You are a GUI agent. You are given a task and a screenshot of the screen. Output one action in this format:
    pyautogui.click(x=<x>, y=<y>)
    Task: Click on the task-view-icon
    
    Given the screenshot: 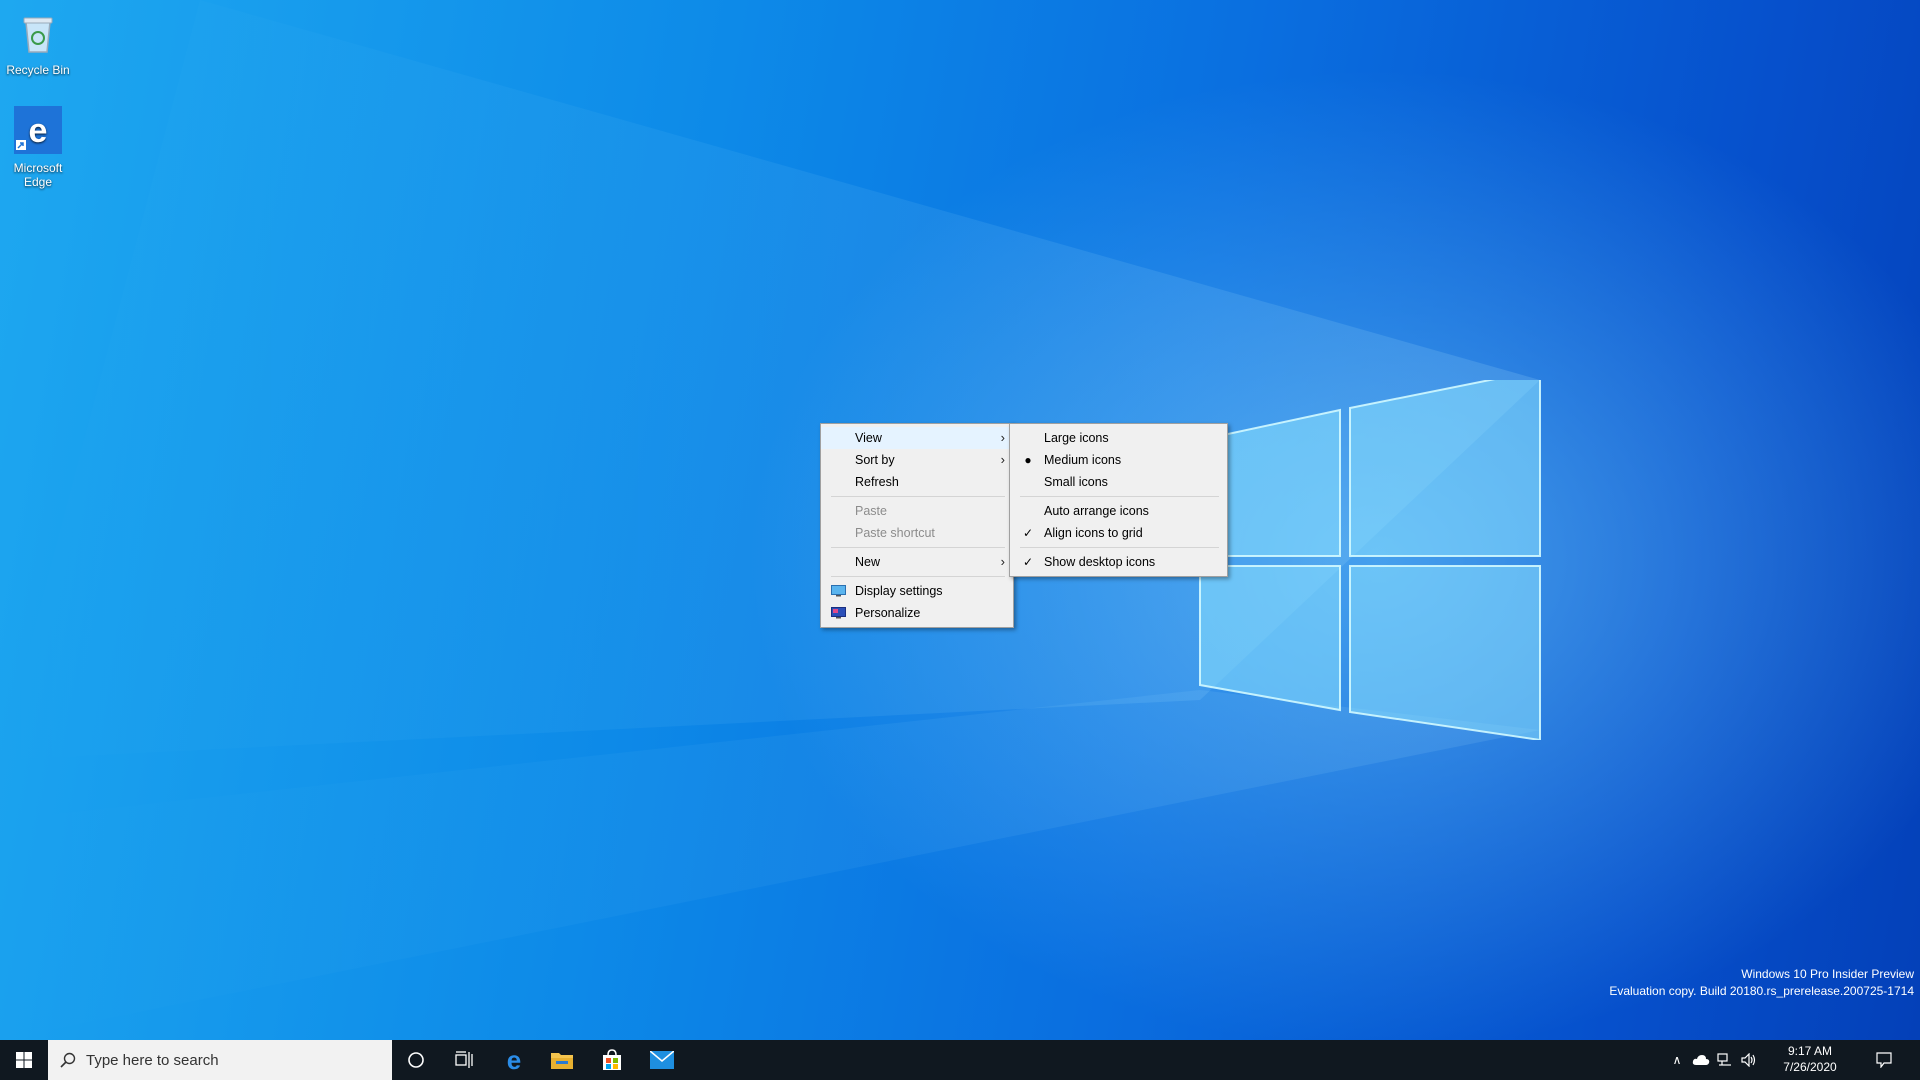 What is the action you would take?
    pyautogui.click(x=464, y=1059)
    